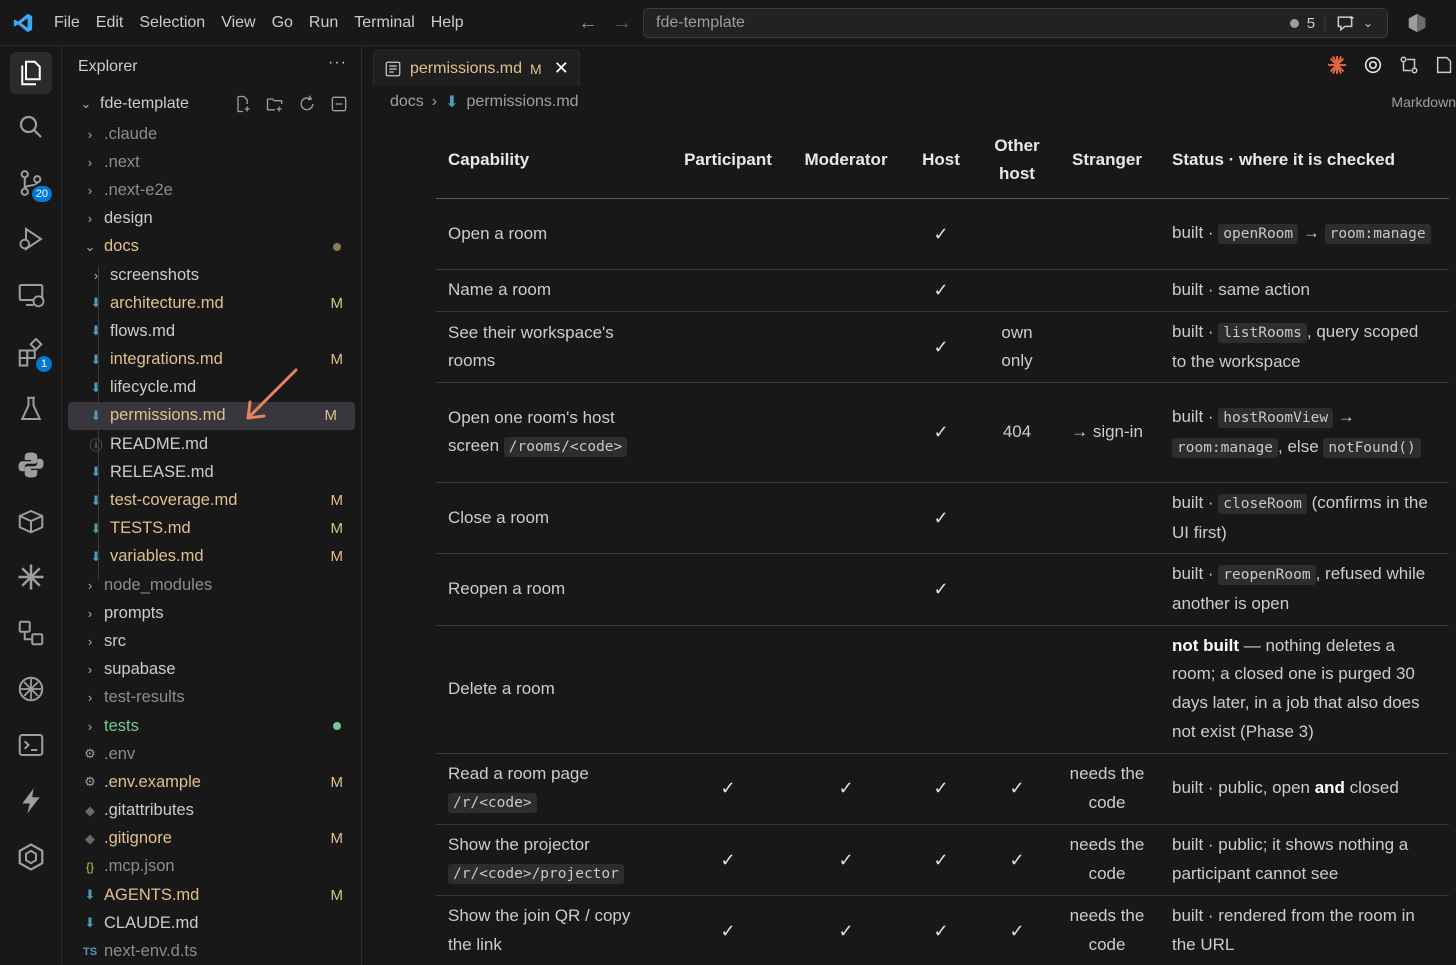 The image size is (1456, 965). I want to click on openai-icon, so click(31, 689).